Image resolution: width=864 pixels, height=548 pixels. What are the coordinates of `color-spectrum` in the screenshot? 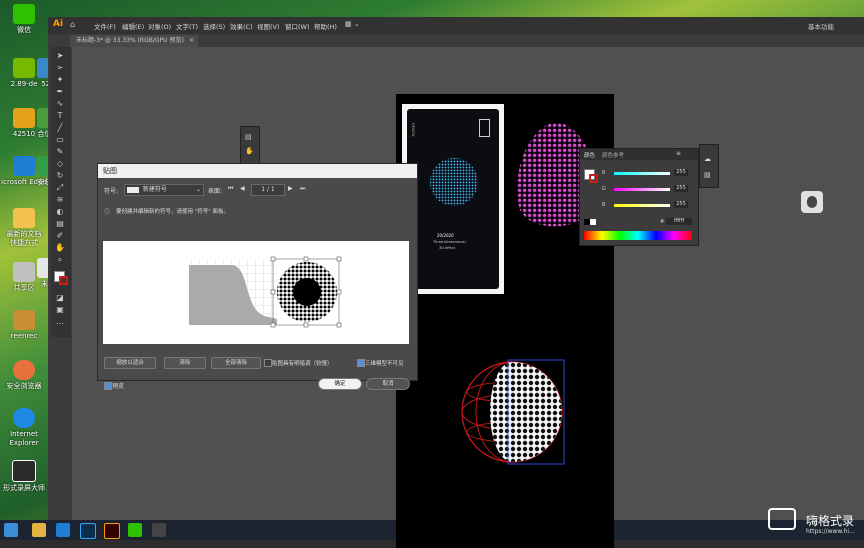 It's located at (638, 235).